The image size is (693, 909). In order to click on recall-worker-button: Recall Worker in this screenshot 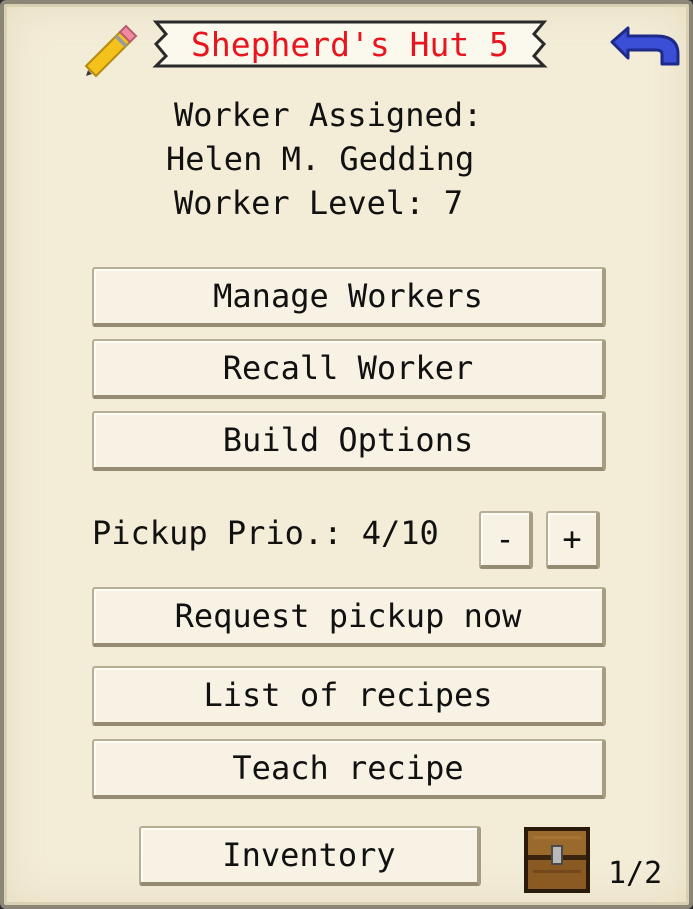, I will do `click(349, 369)`.